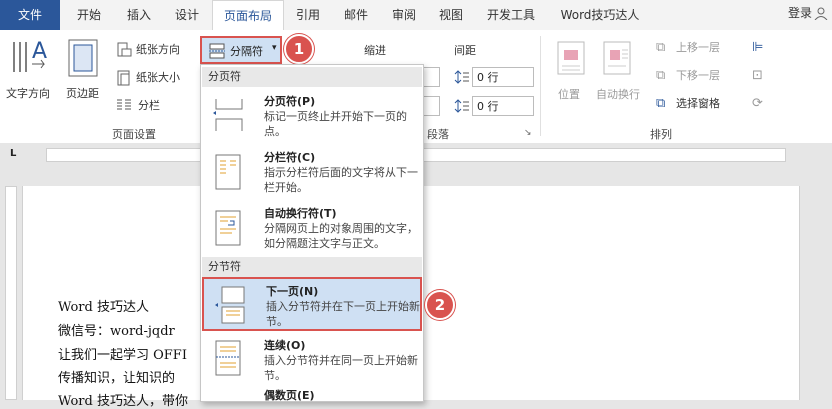 The image size is (832, 409). I want to click on tab-insert: 插入, so click(139, 15).